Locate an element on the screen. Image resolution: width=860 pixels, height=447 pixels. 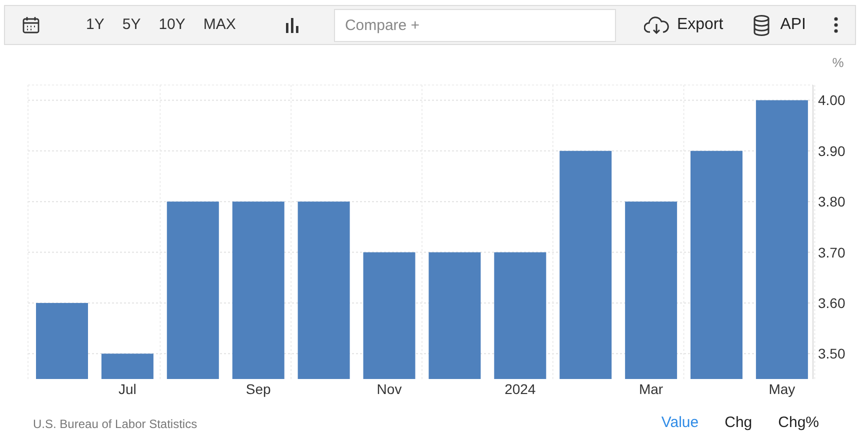
y-axis-label: 3.60 is located at coordinates (832, 302).